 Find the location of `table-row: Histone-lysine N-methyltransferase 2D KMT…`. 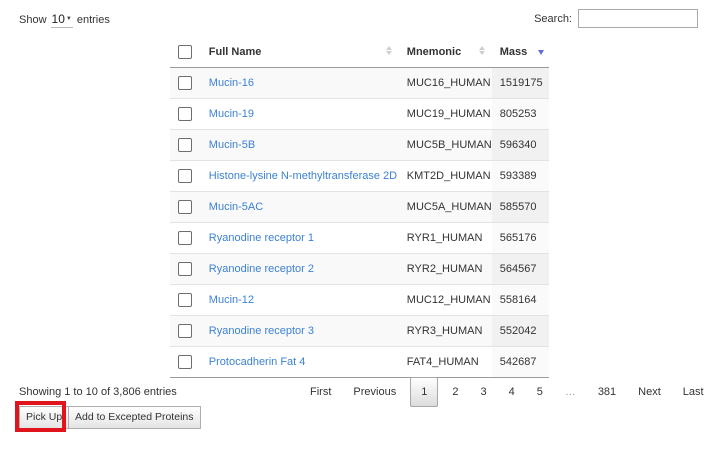

table-row: Histone-lysine N-methyltransferase 2D KMT… is located at coordinates (359, 176).